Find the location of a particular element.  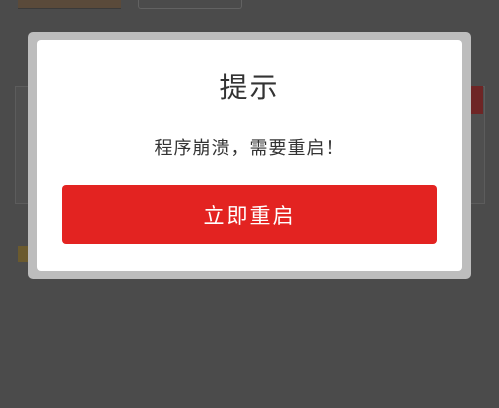

background-option-box is located at coordinates (190, 4).